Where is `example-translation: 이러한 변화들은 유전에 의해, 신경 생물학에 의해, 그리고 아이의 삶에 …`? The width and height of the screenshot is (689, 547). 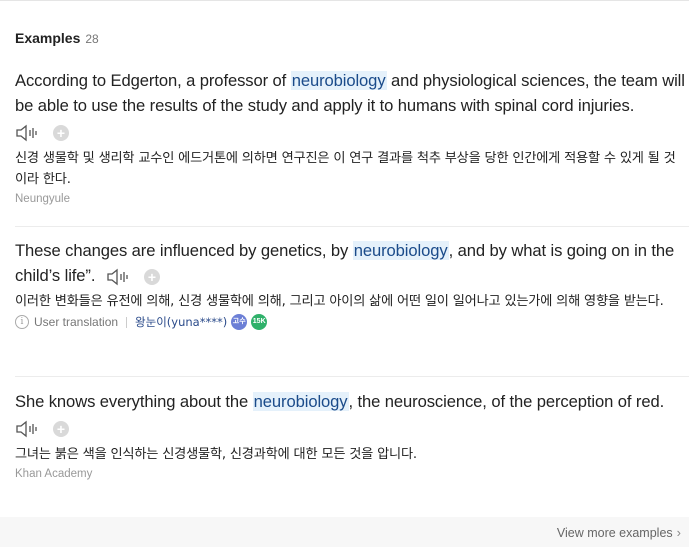 example-translation: 이러한 변화들은 유전에 의해, 신경 생물학에 의해, 그리고 아이의 삶에 … is located at coordinates (339, 301).